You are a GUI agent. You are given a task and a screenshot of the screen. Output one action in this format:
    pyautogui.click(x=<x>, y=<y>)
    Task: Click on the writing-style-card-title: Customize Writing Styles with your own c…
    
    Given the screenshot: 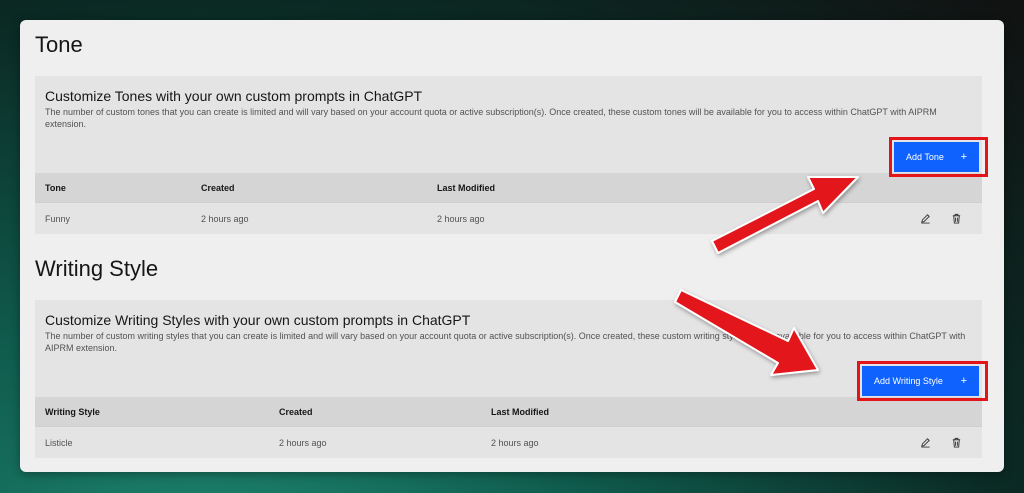 What is the action you would take?
    pyautogui.click(x=258, y=320)
    